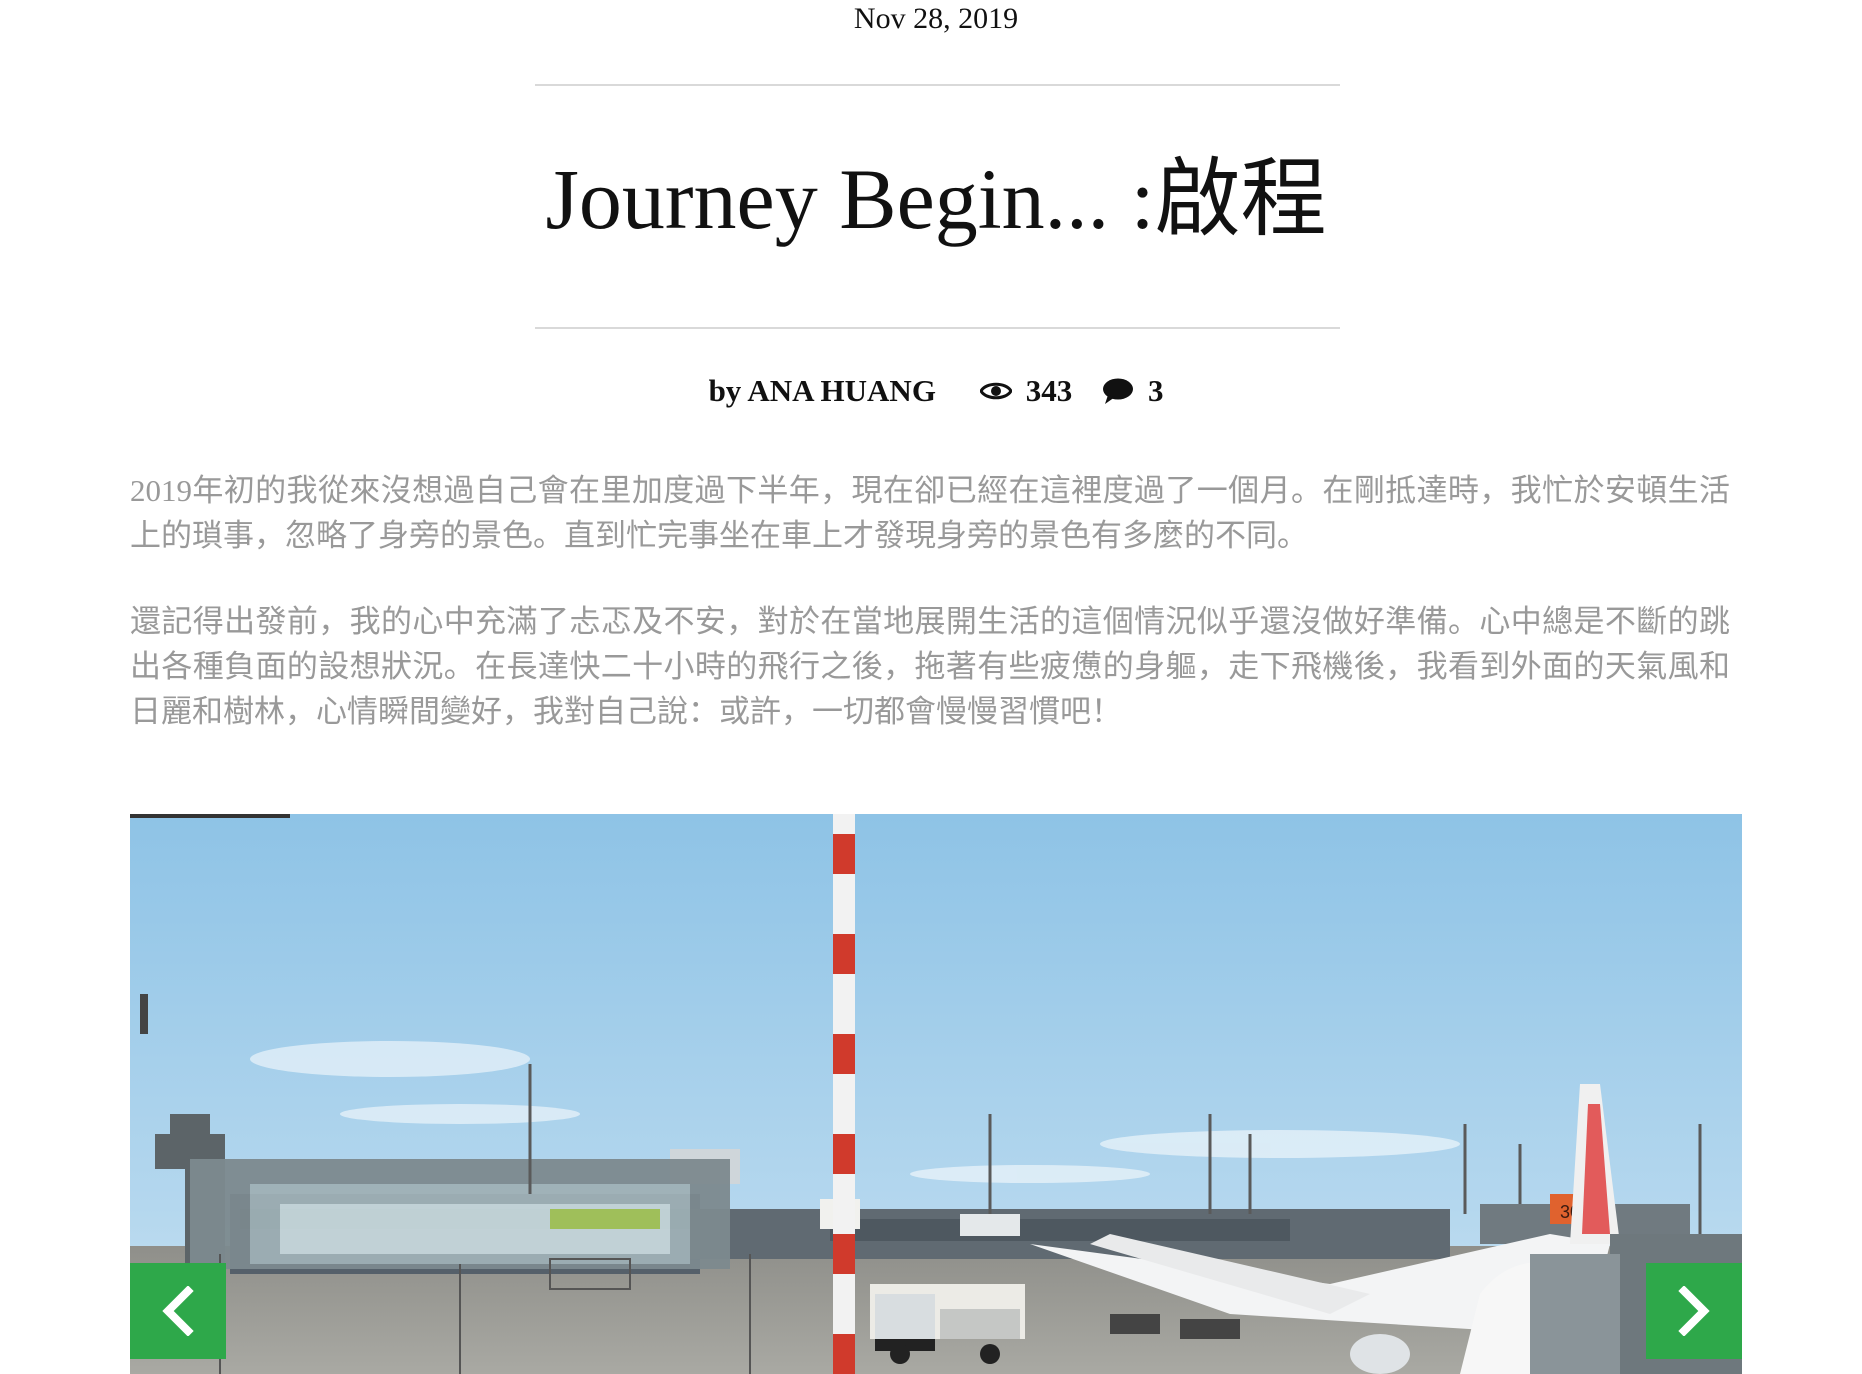 The width and height of the screenshot is (1862, 1374). What do you see at coordinates (937, 328) in the screenshot?
I see `divider-bottom` at bounding box center [937, 328].